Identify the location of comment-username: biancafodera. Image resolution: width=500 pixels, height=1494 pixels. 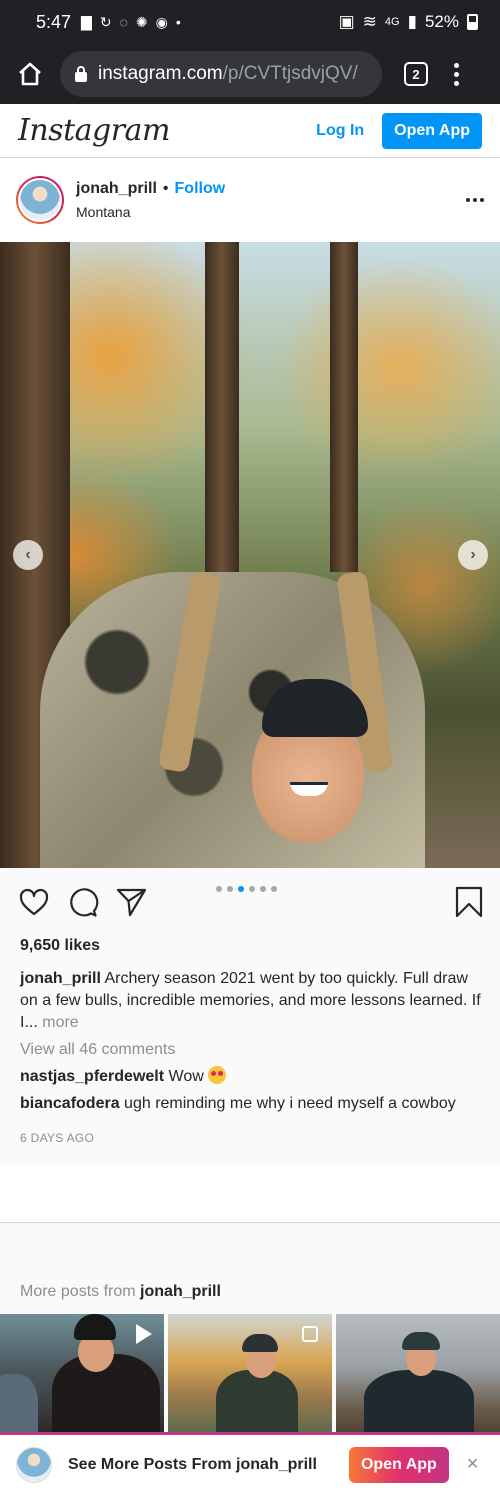
(70, 1103).